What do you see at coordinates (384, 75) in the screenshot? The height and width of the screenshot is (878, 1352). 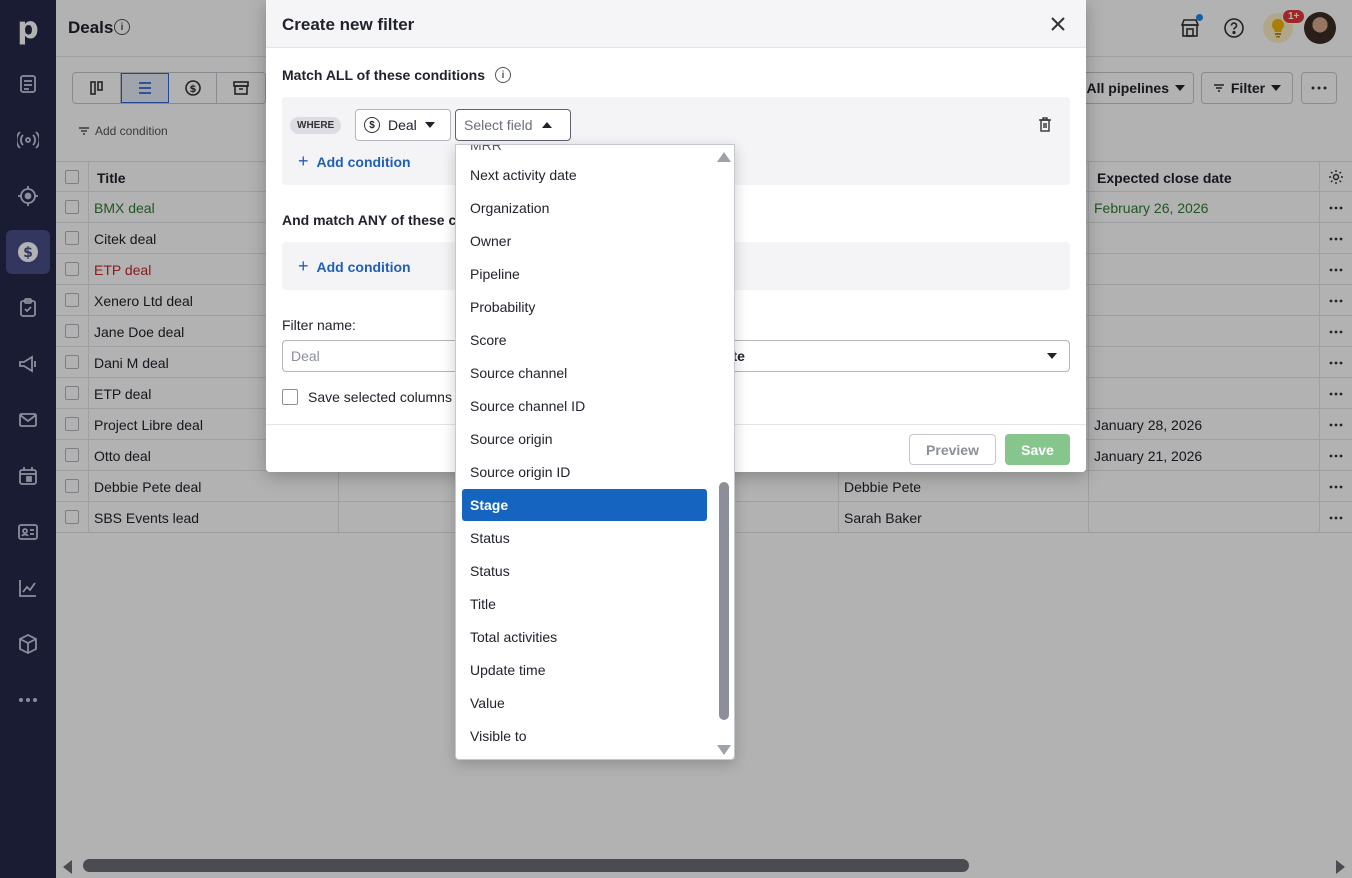 I see `match-all-label: Match ALL of these conditions` at bounding box center [384, 75].